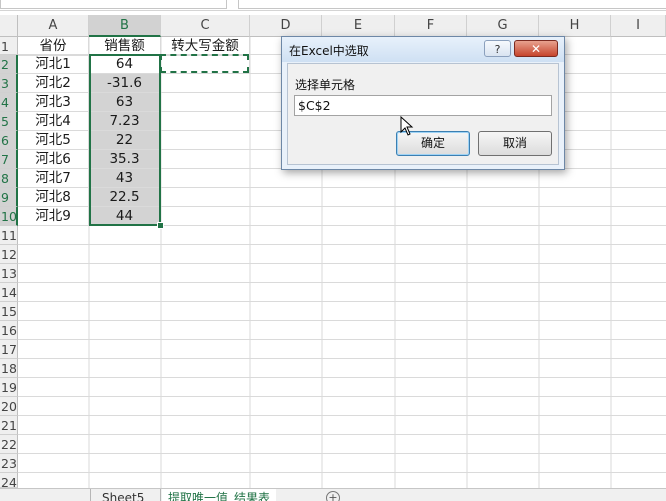 This screenshot has height=501, width=666. What do you see at coordinates (9, 235) in the screenshot?
I see `row-header: 11` at bounding box center [9, 235].